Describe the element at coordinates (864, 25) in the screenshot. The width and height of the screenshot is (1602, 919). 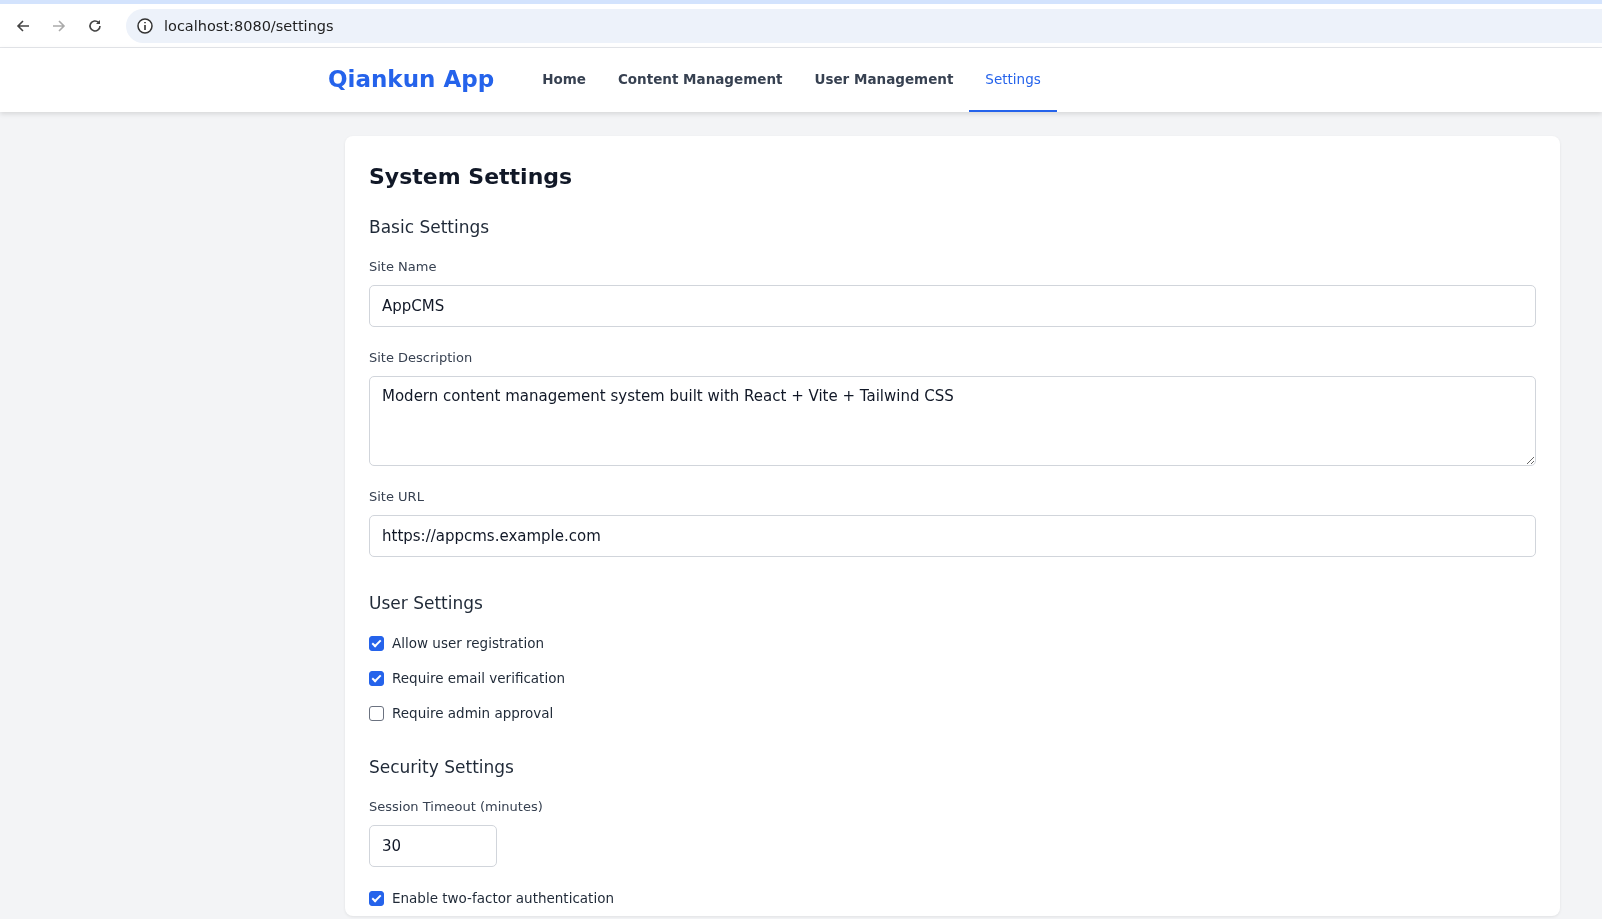
I see `address-bar: localhost:8080/settings` at that location.